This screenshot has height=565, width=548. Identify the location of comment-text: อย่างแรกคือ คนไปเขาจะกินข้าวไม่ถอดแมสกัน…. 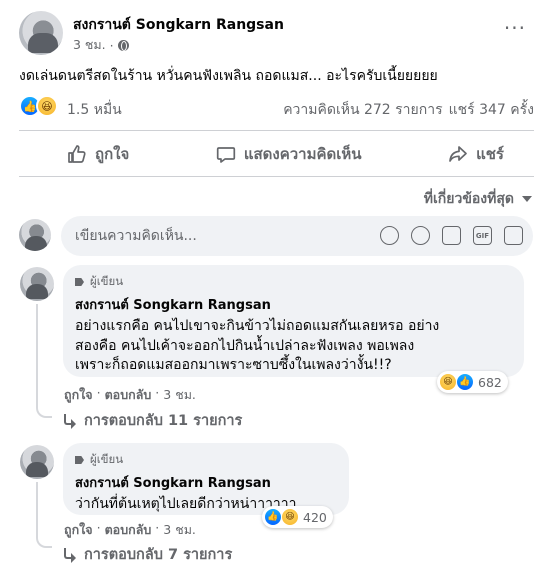
(257, 345).